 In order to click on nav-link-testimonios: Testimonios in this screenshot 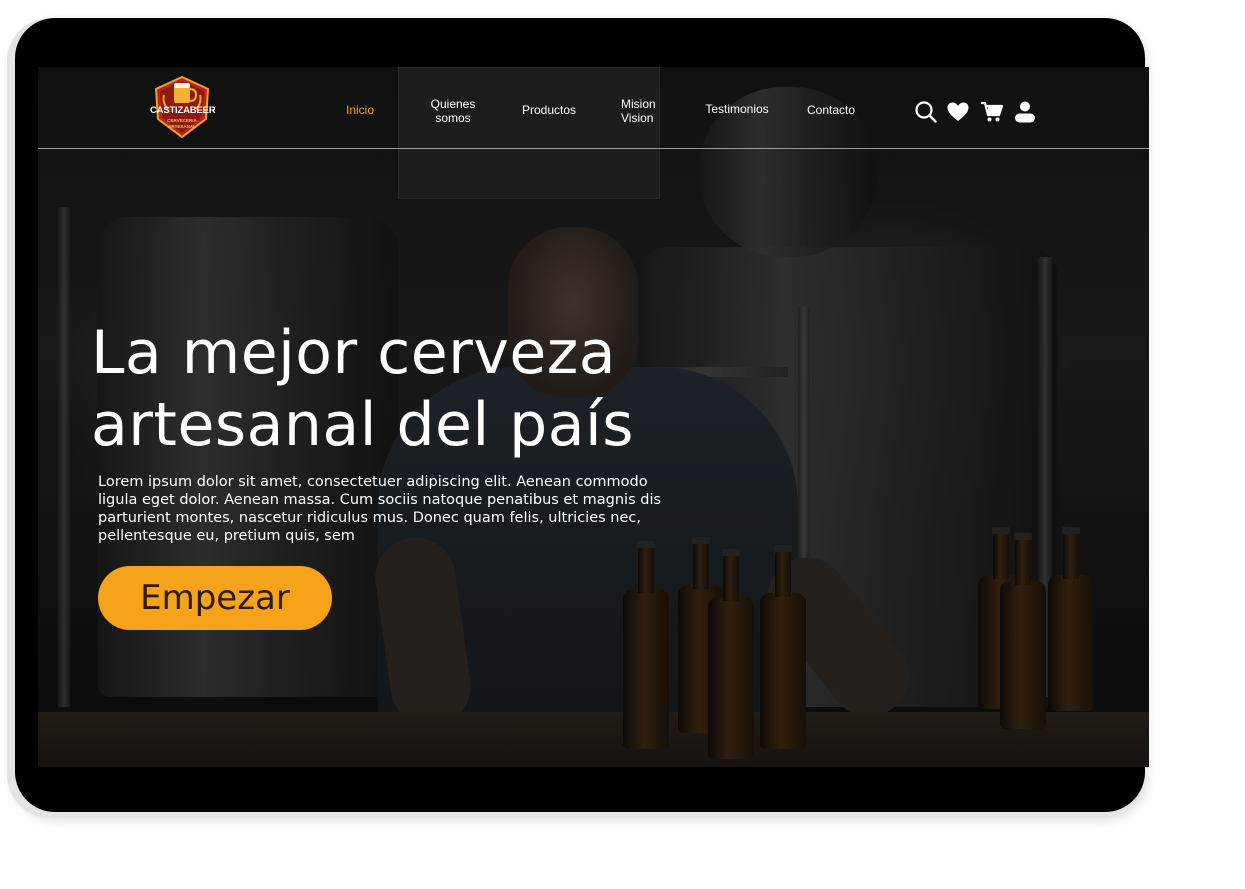, I will do `click(737, 109)`.